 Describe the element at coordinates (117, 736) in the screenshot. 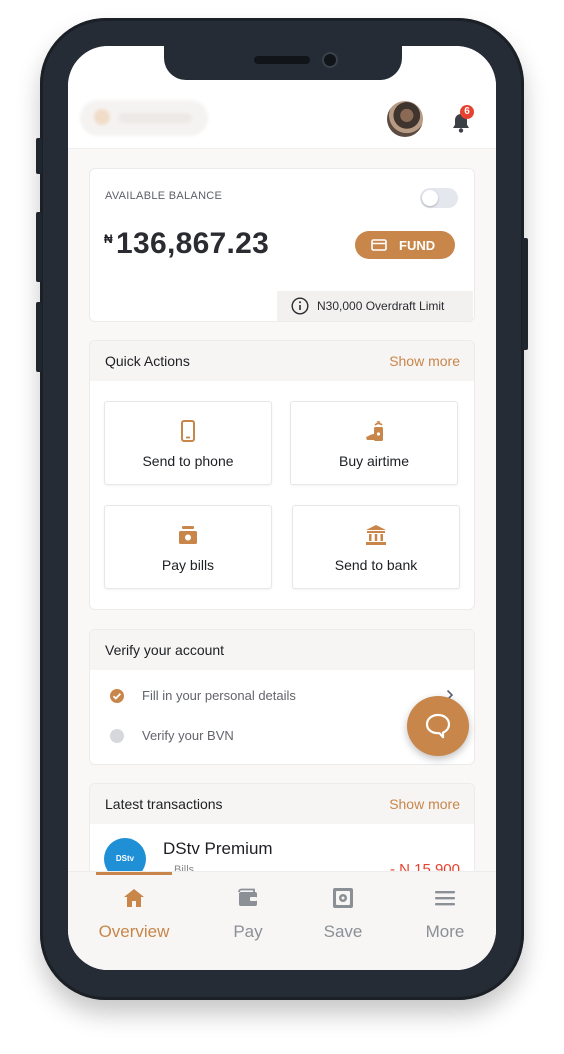

I see `pending-dot-icon` at that location.